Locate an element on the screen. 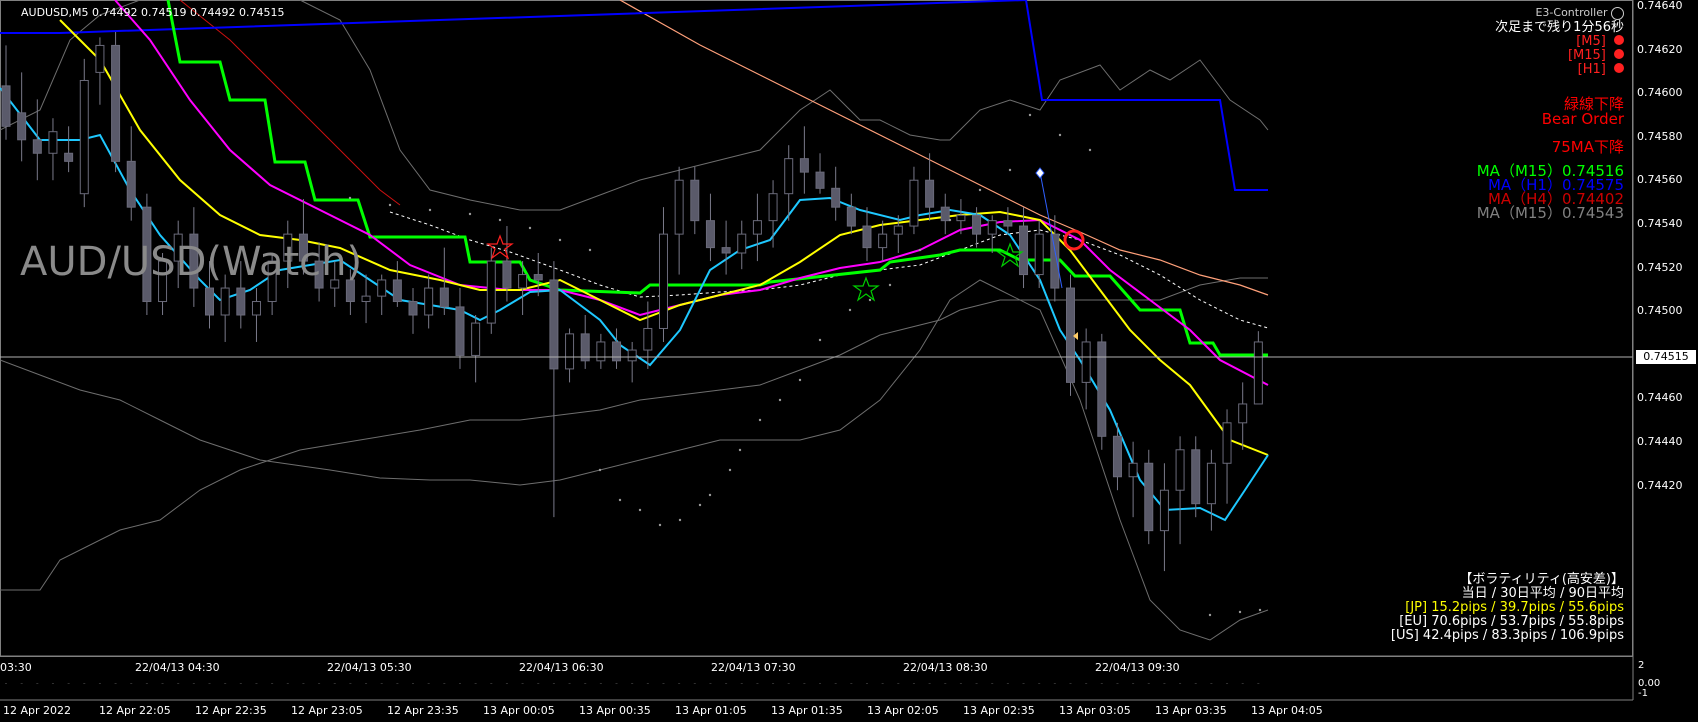 The width and height of the screenshot is (1698, 722). volatility-us: [US] 42.4pips / 83.3pips / 106.9pips is located at coordinates (1507, 635).